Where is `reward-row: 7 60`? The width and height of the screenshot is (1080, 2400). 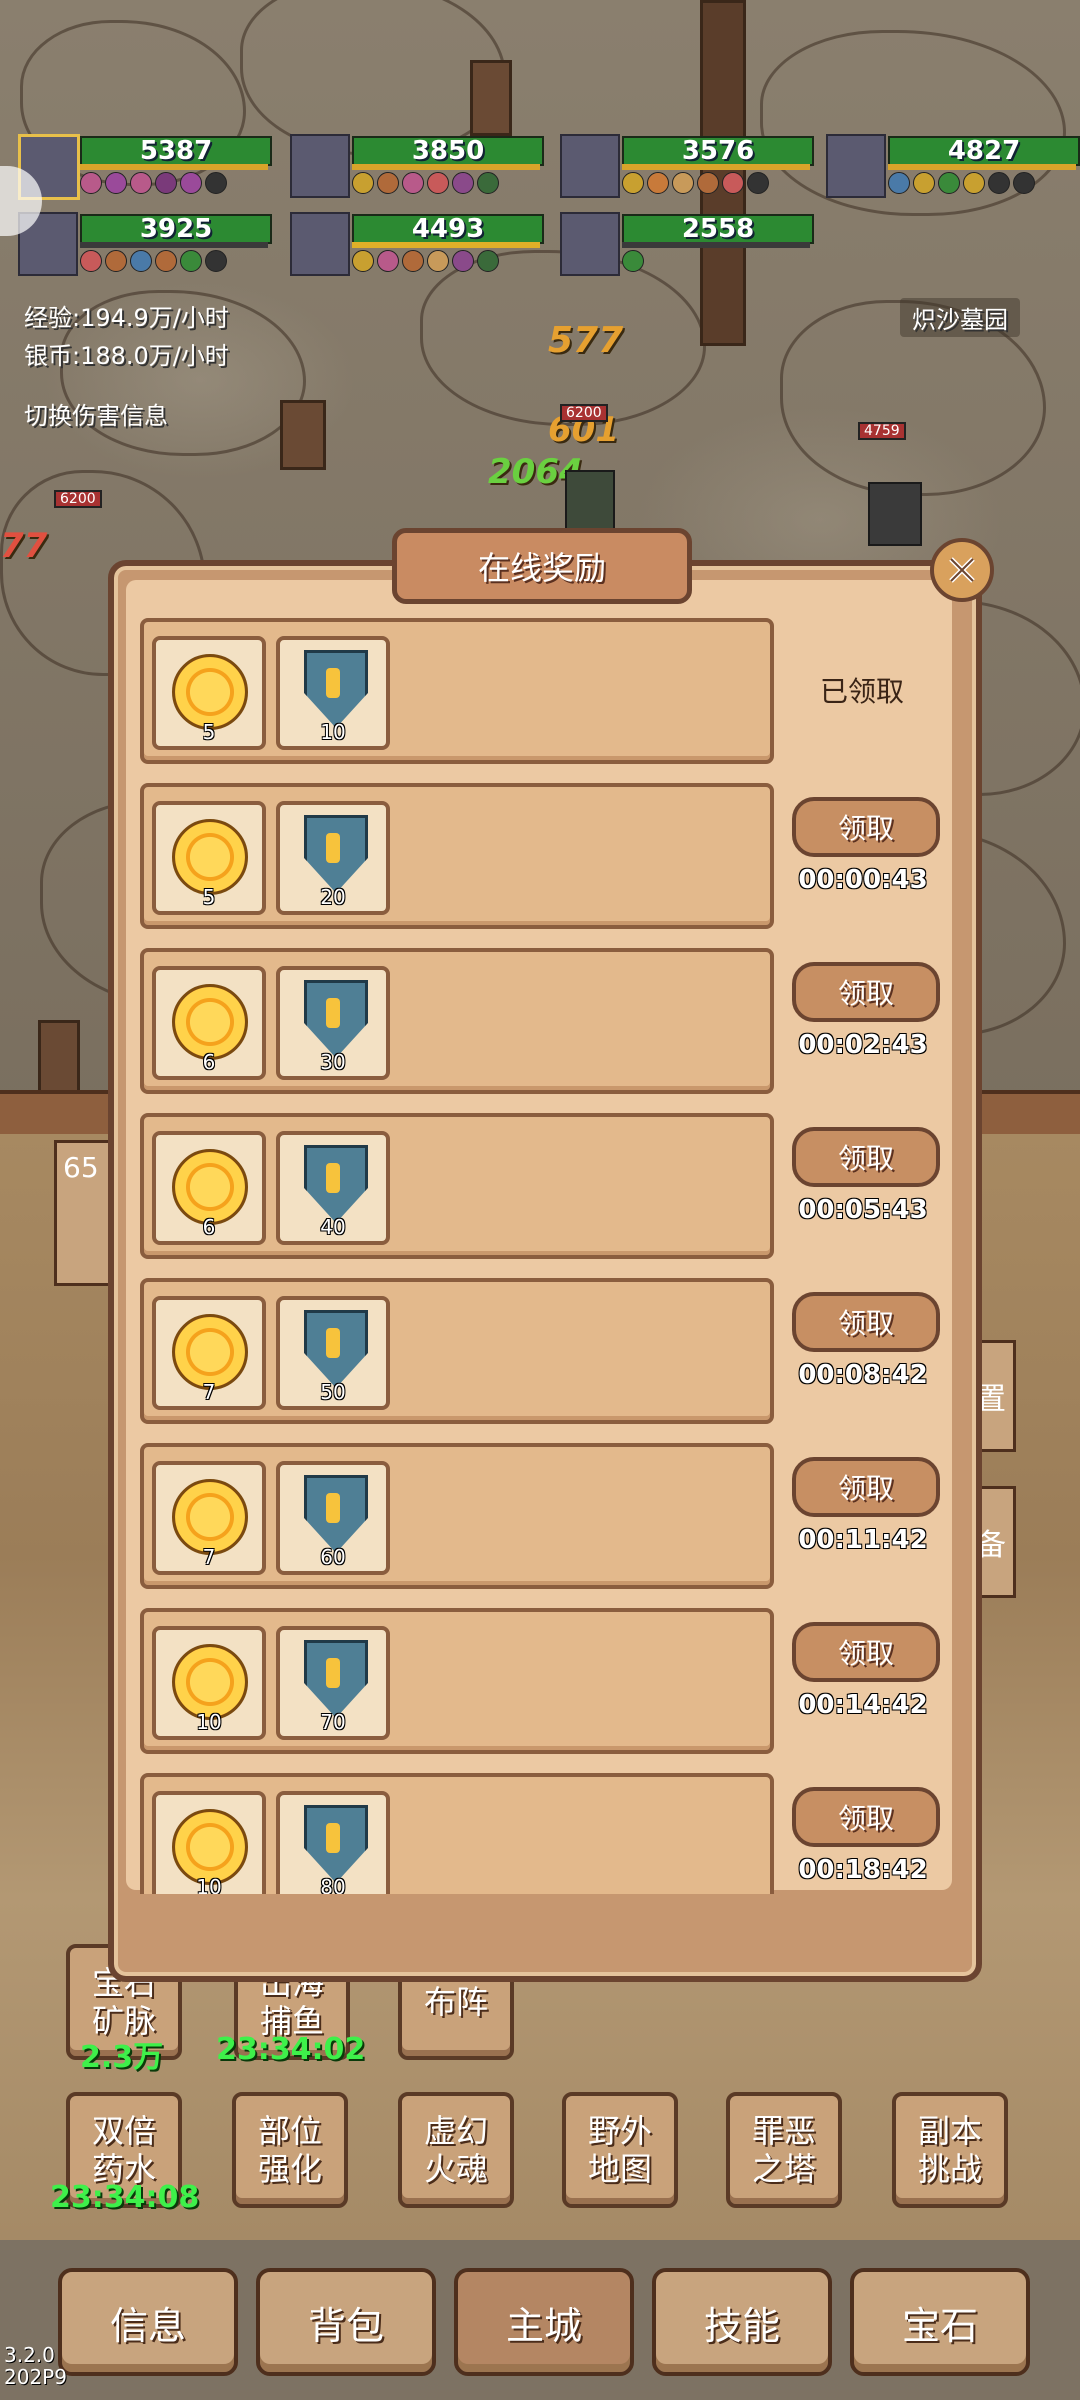
reward-row: 7 60 is located at coordinates (457, 1516).